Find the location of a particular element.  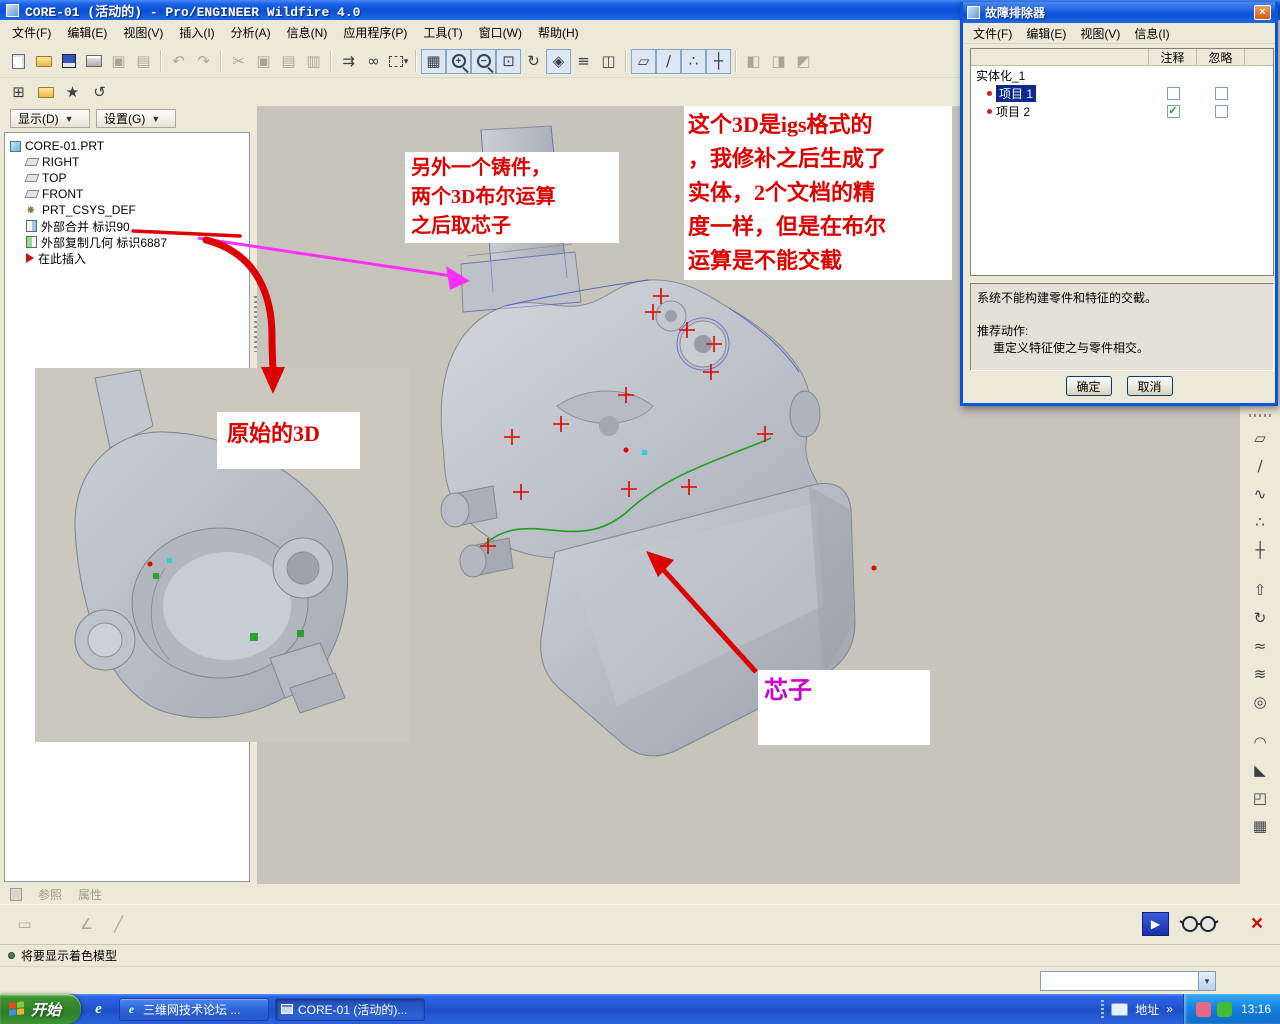

display-style-2-button: ◨ is located at coordinates (778, 61).